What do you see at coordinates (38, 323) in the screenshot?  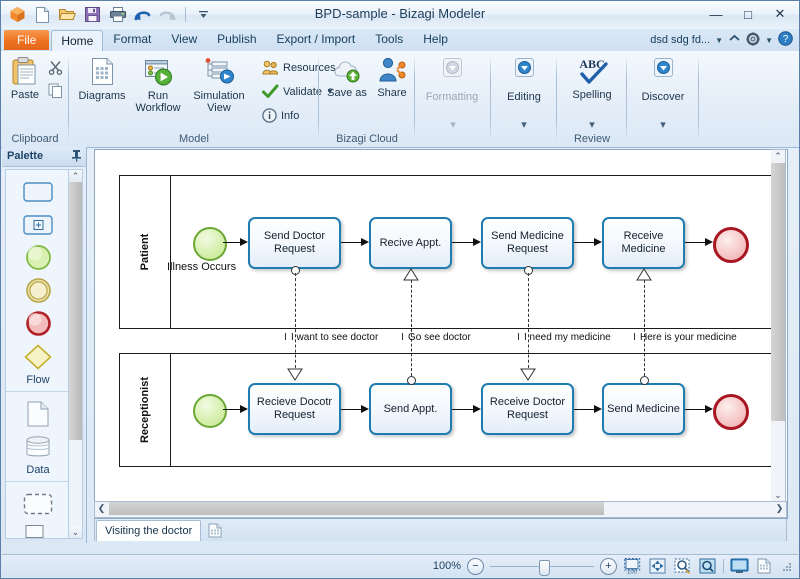 I see `palette-end-event` at bounding box center [38, 323].